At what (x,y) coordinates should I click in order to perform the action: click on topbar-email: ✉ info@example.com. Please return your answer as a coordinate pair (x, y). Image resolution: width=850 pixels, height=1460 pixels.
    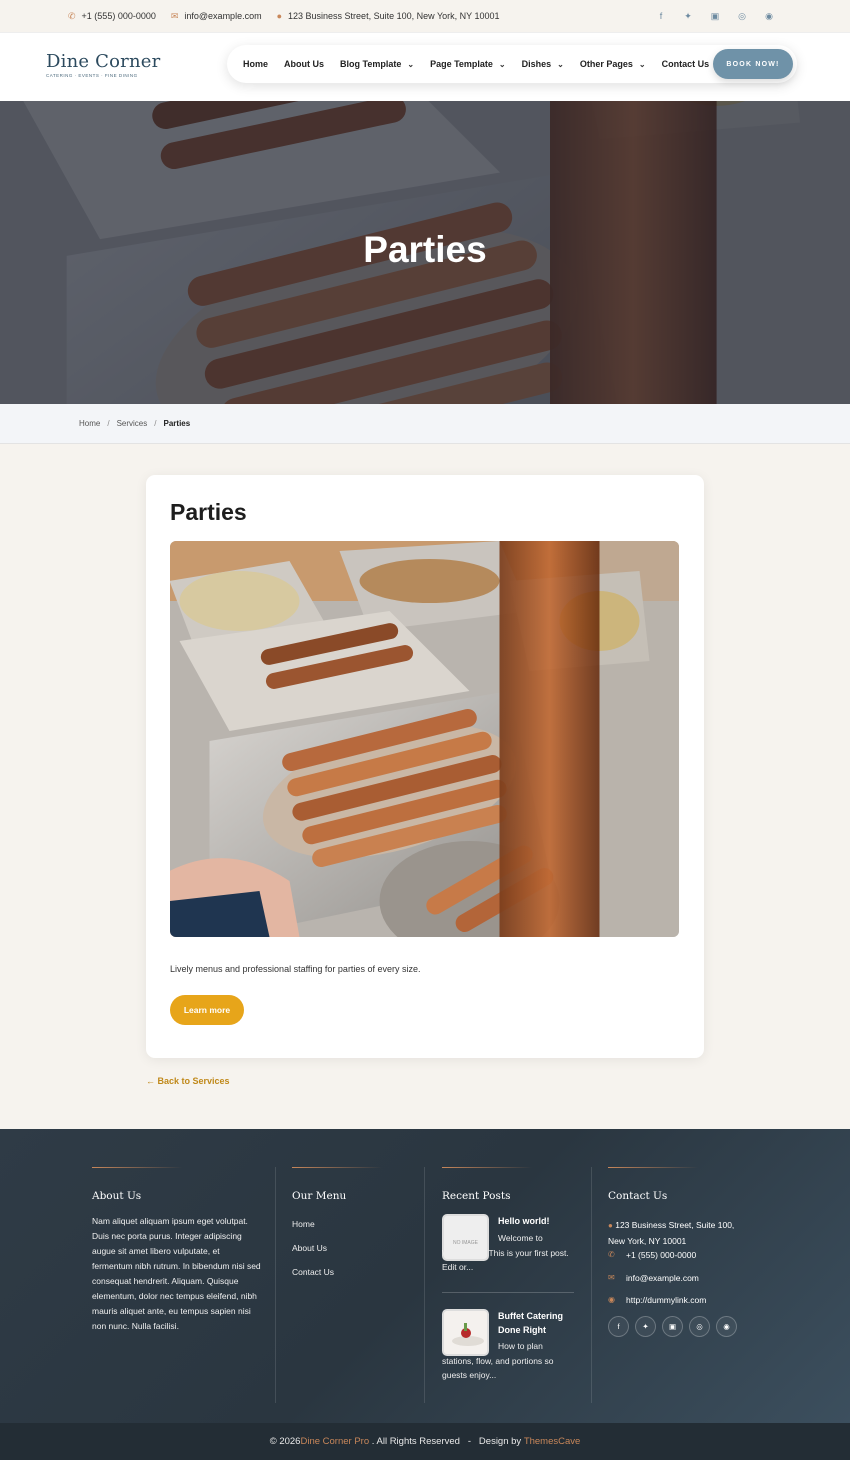
    Looking at the image, I should click on (216, 16).